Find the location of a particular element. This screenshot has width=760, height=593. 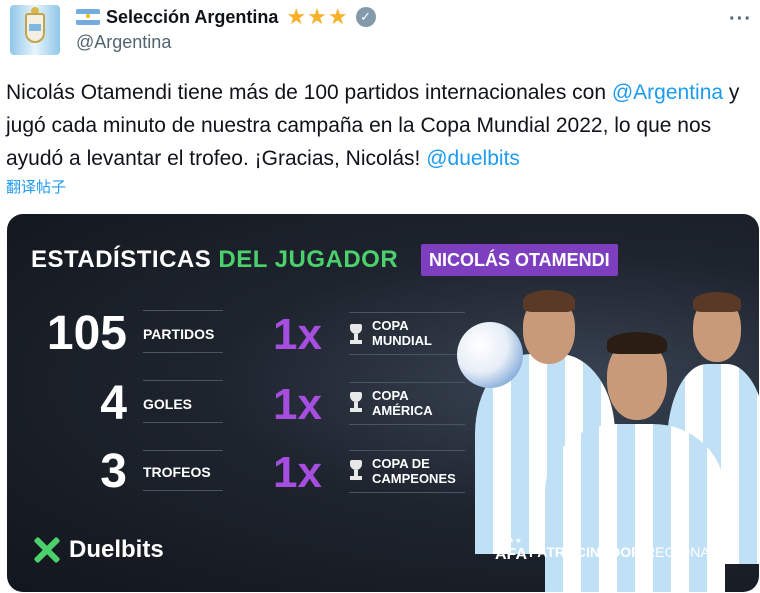

afa-crest-icon is located at coordinates (35, 28).